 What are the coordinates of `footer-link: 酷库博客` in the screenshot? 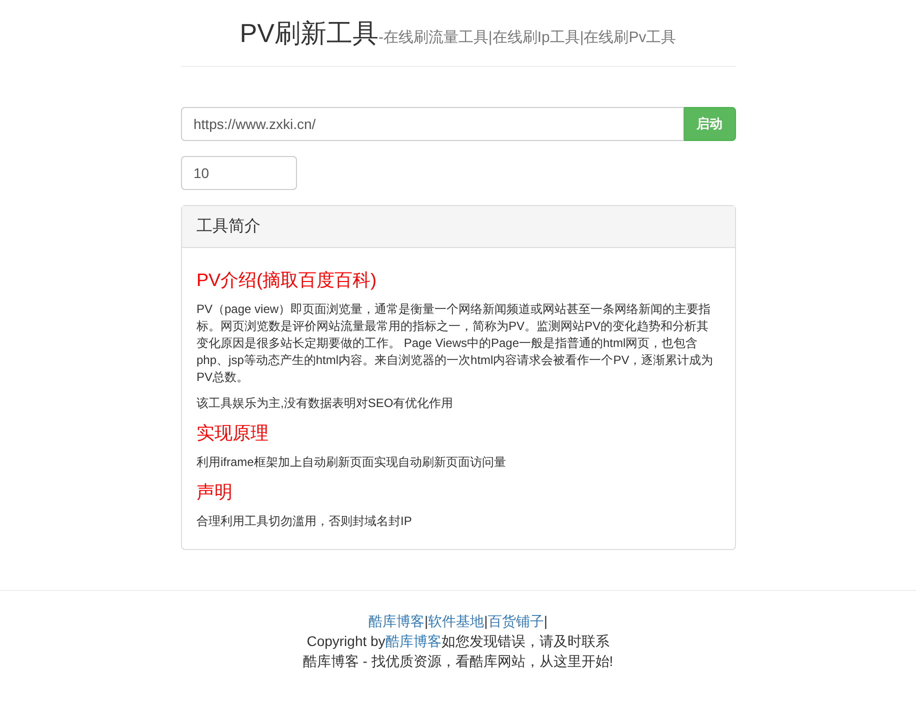 It's located at (396, 621).